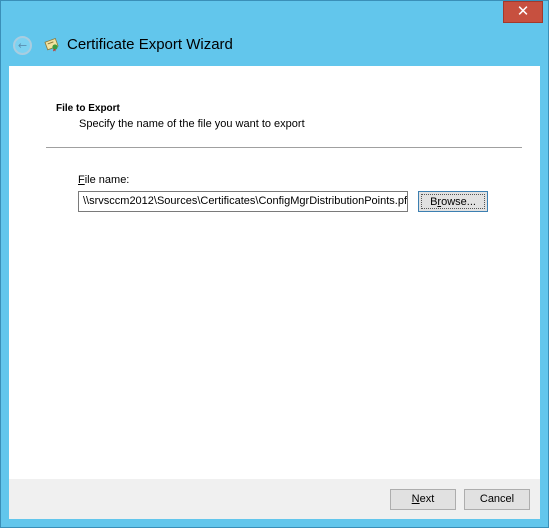  I want to click on section-title: File to Export, so click(88, 108).